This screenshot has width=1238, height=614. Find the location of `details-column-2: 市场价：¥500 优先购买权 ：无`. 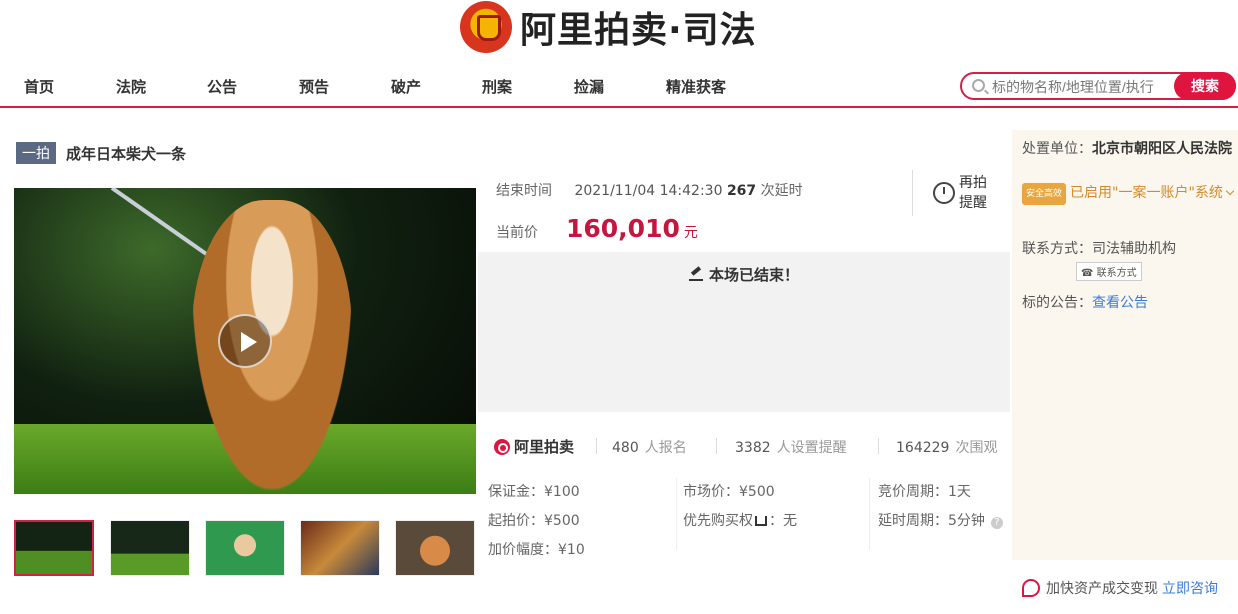

details-column-2: 市场价：¥500 优先购买权 ：无 is located at coordinates (740, 507).